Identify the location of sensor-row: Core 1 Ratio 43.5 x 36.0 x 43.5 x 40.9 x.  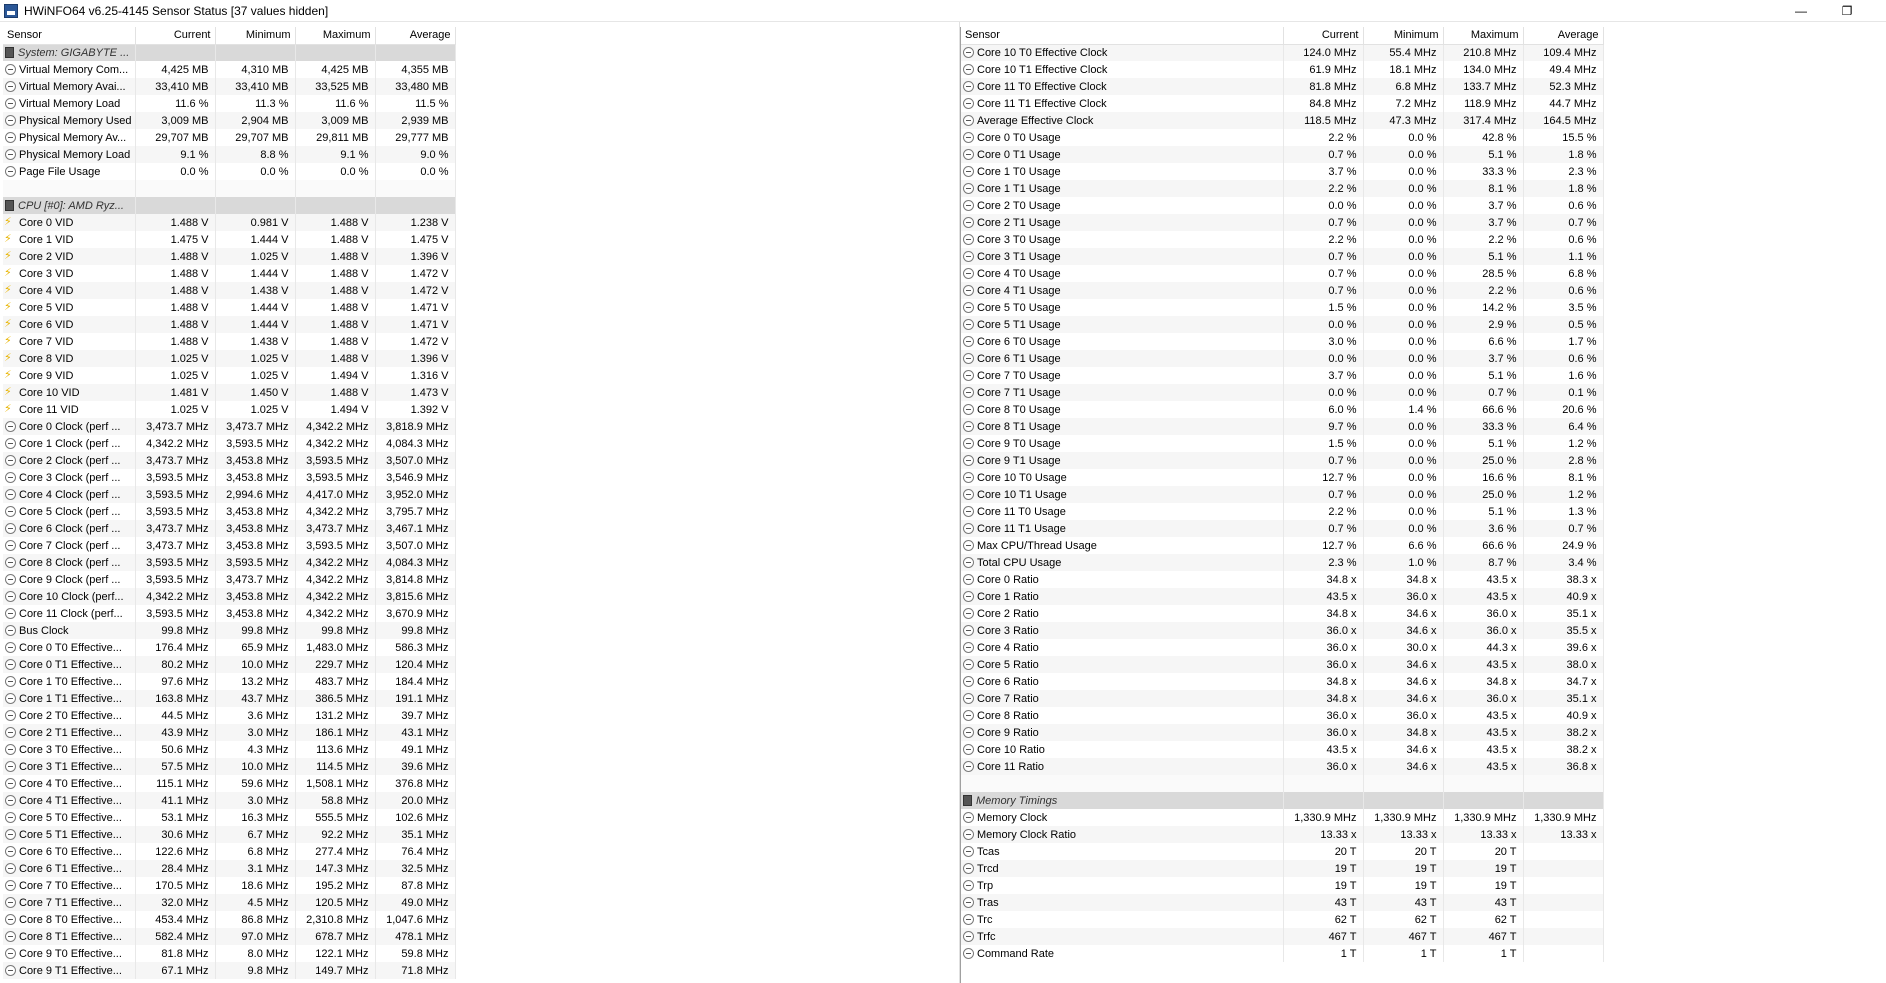
(1282, 596).